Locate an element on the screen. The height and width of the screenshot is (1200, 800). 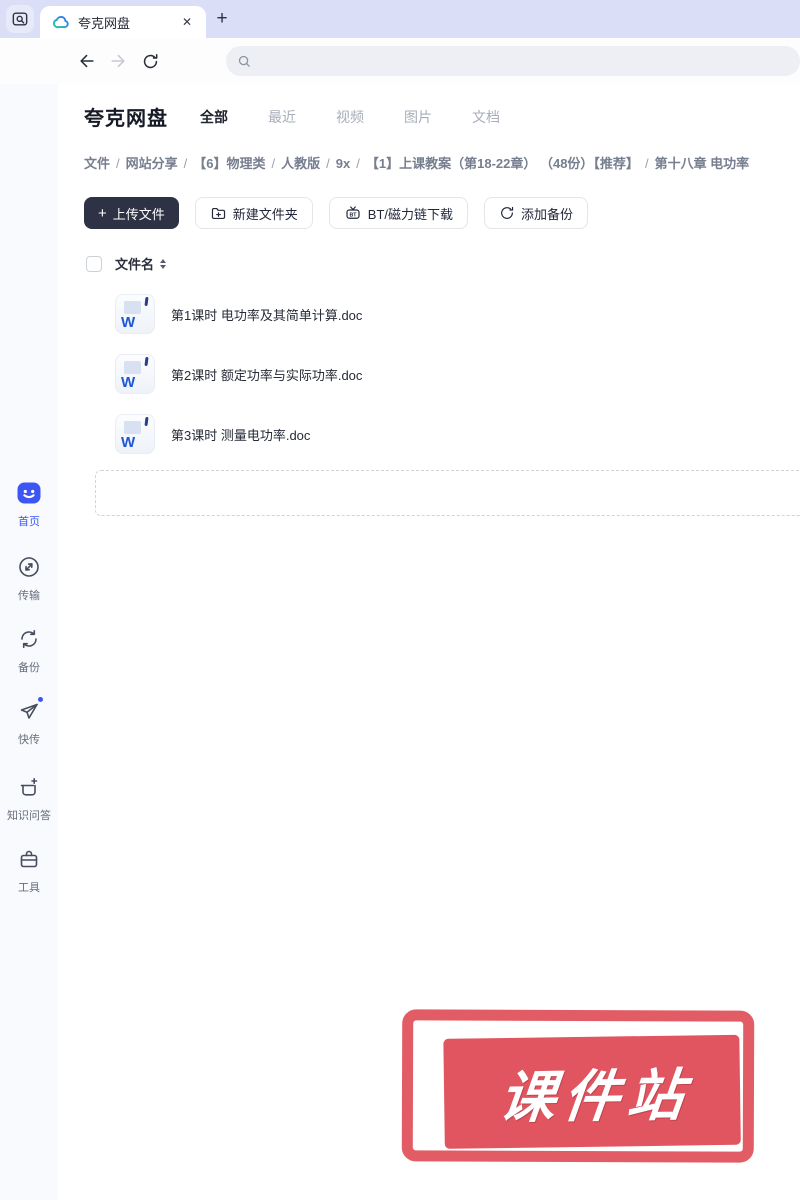
sidebar-item-transfer: 传输 is located at coordinates (29, 578).